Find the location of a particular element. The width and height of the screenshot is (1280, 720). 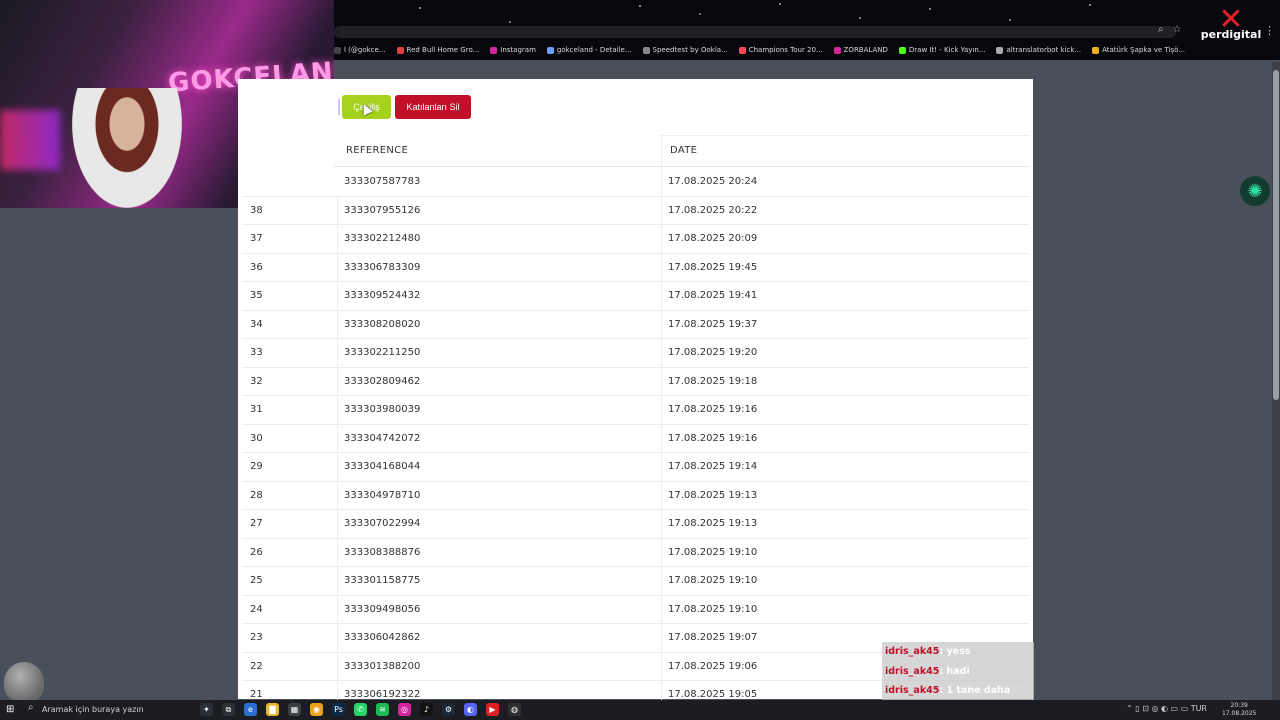

spotify-icon: ≋ is located at coordinates (382, 709).